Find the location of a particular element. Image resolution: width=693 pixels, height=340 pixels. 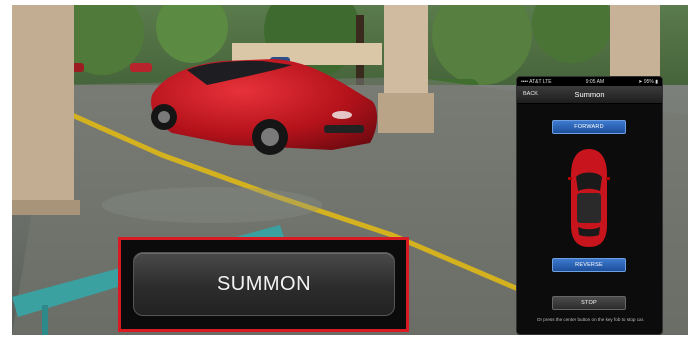

clock: 9:05 AM is located at coordinates (595, 81).